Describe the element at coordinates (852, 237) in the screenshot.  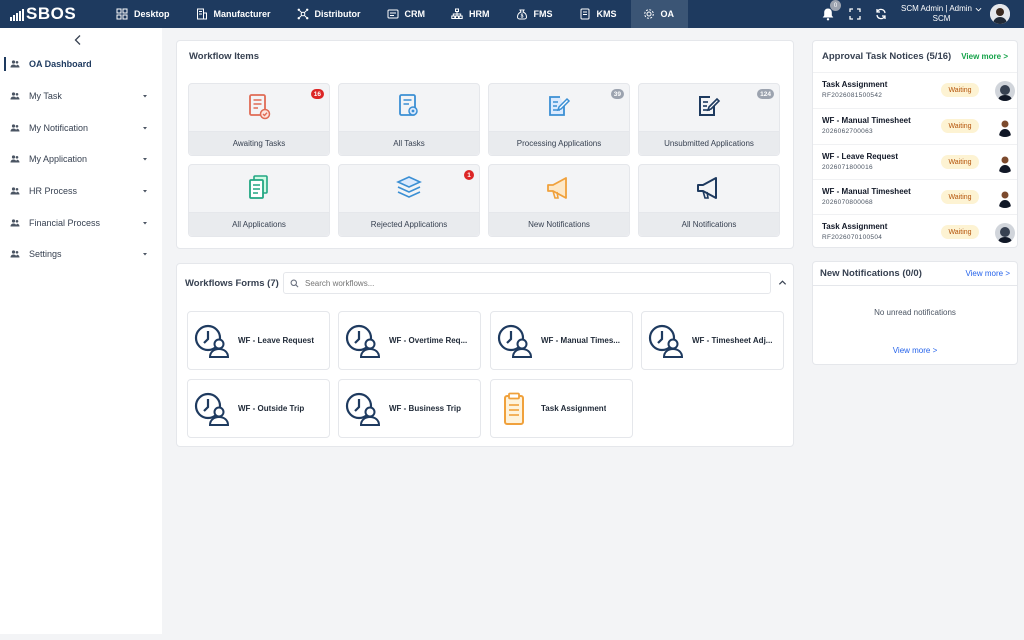
I see `notice-id: RF2026070100504` at that location.